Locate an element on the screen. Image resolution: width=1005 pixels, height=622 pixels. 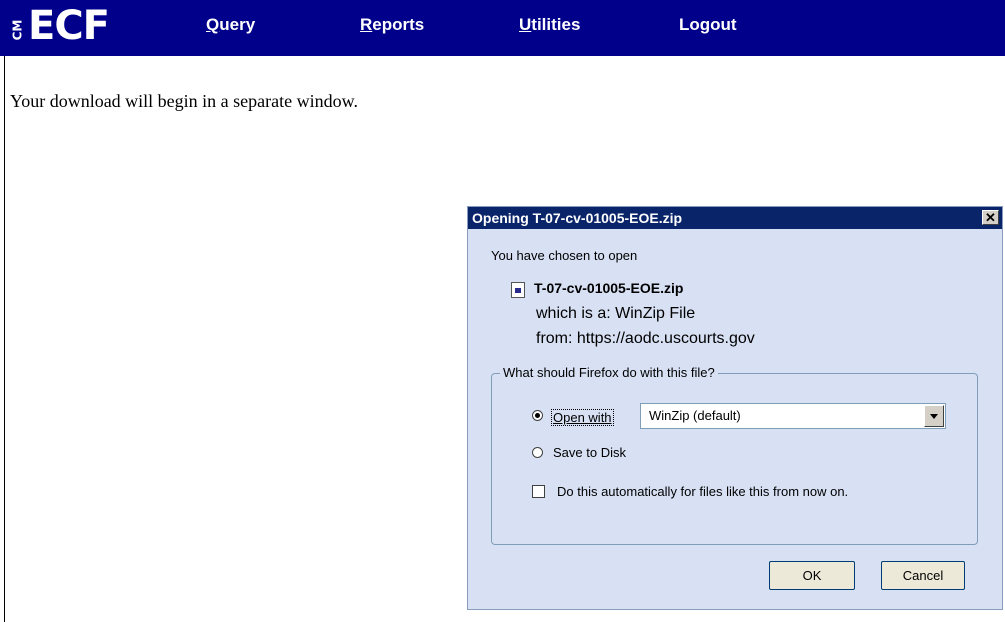
file-name: T-07-cv-01005-EOE.zip is located at coordinates (609, 288).